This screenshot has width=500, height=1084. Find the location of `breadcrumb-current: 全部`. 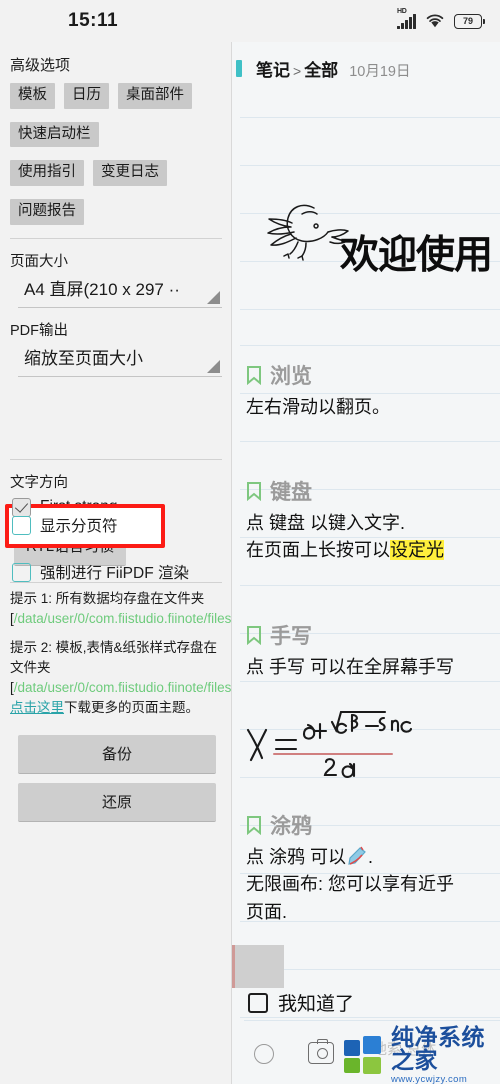

breadcrumb-current: 全部 is located at coordinates (321, 70).